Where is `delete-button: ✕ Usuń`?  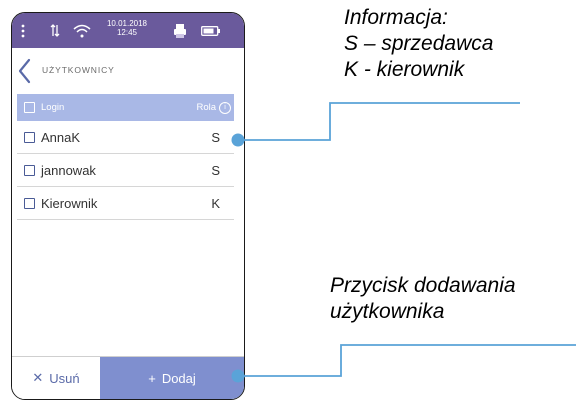 delete-button: ✕ Usuń is located at coordinates (56, 378).